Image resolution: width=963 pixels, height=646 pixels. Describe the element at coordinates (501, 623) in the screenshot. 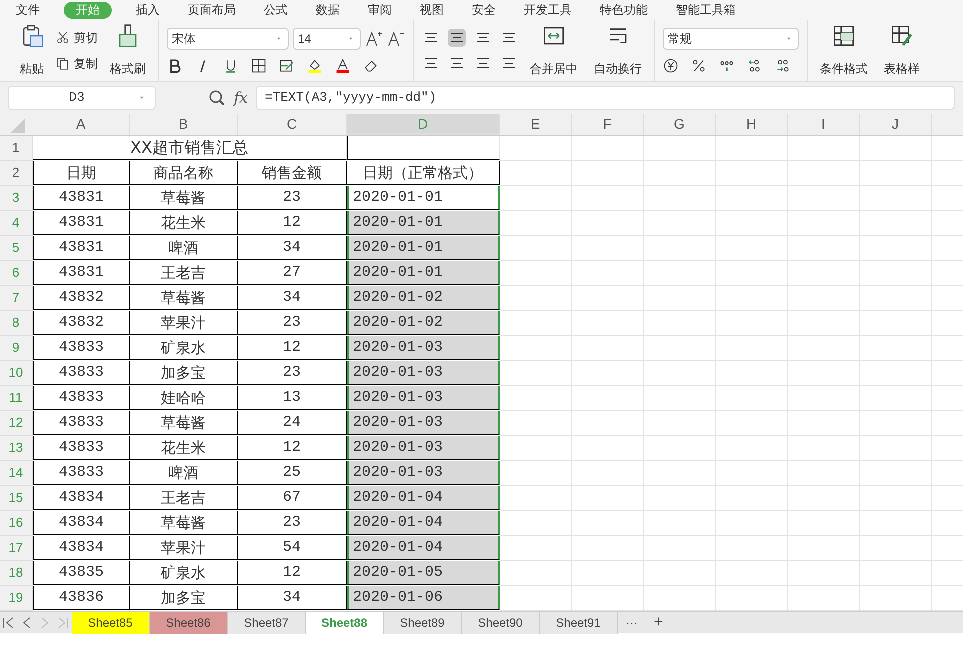

I see `sheet-tab: Sheet90` at that location.